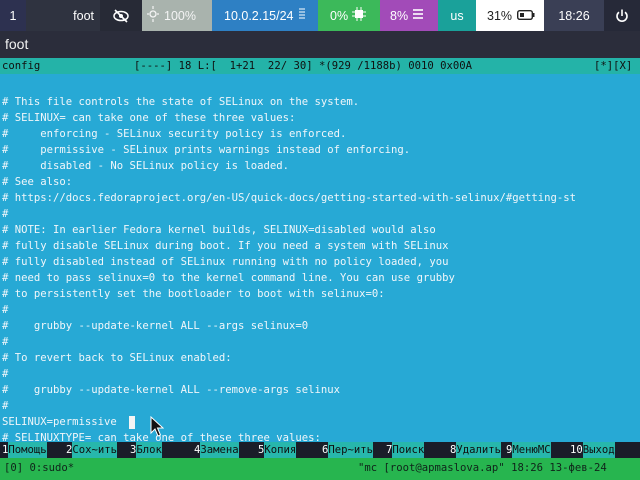 The image size is (640, 480). I want to click on cpu-value: 0%, so click(339, 15).